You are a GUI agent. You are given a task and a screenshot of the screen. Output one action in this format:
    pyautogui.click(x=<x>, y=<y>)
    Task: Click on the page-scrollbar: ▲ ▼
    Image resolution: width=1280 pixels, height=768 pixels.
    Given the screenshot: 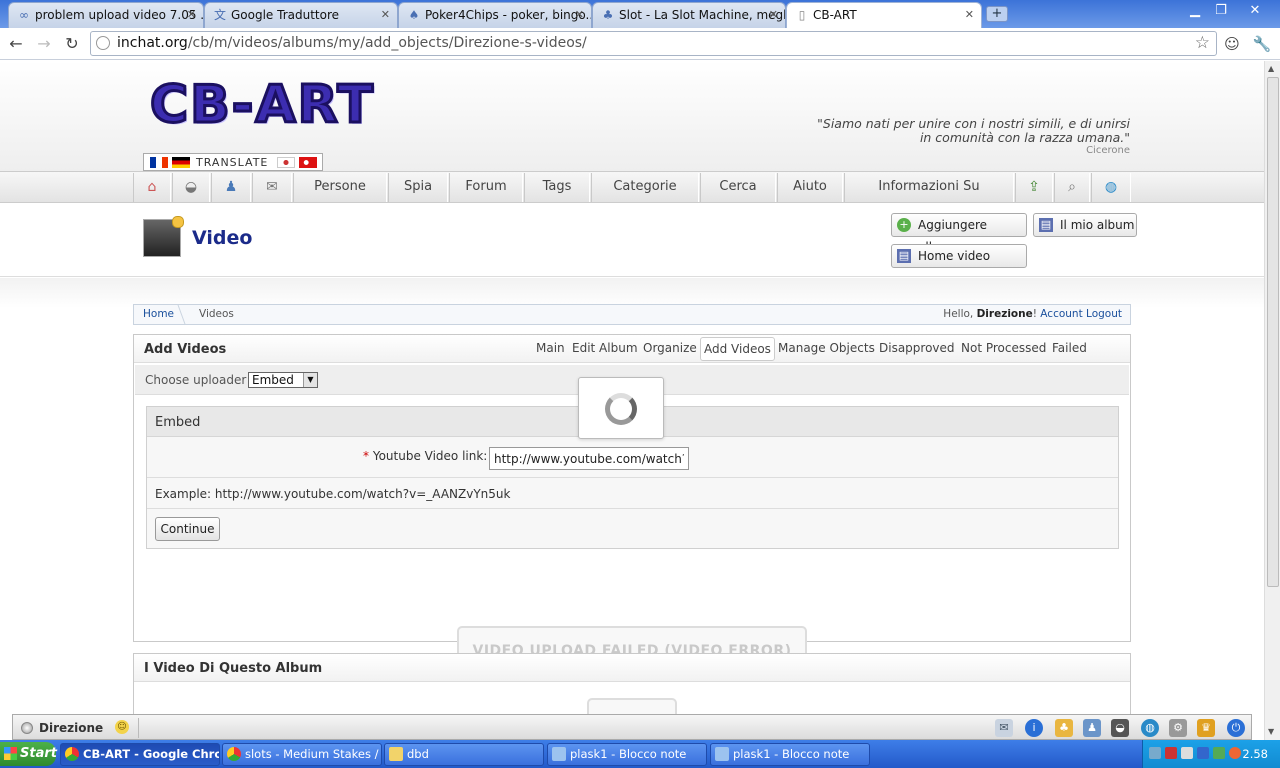 What is the action you would take?
    pyautogui.click(x=1272, y=400)
    